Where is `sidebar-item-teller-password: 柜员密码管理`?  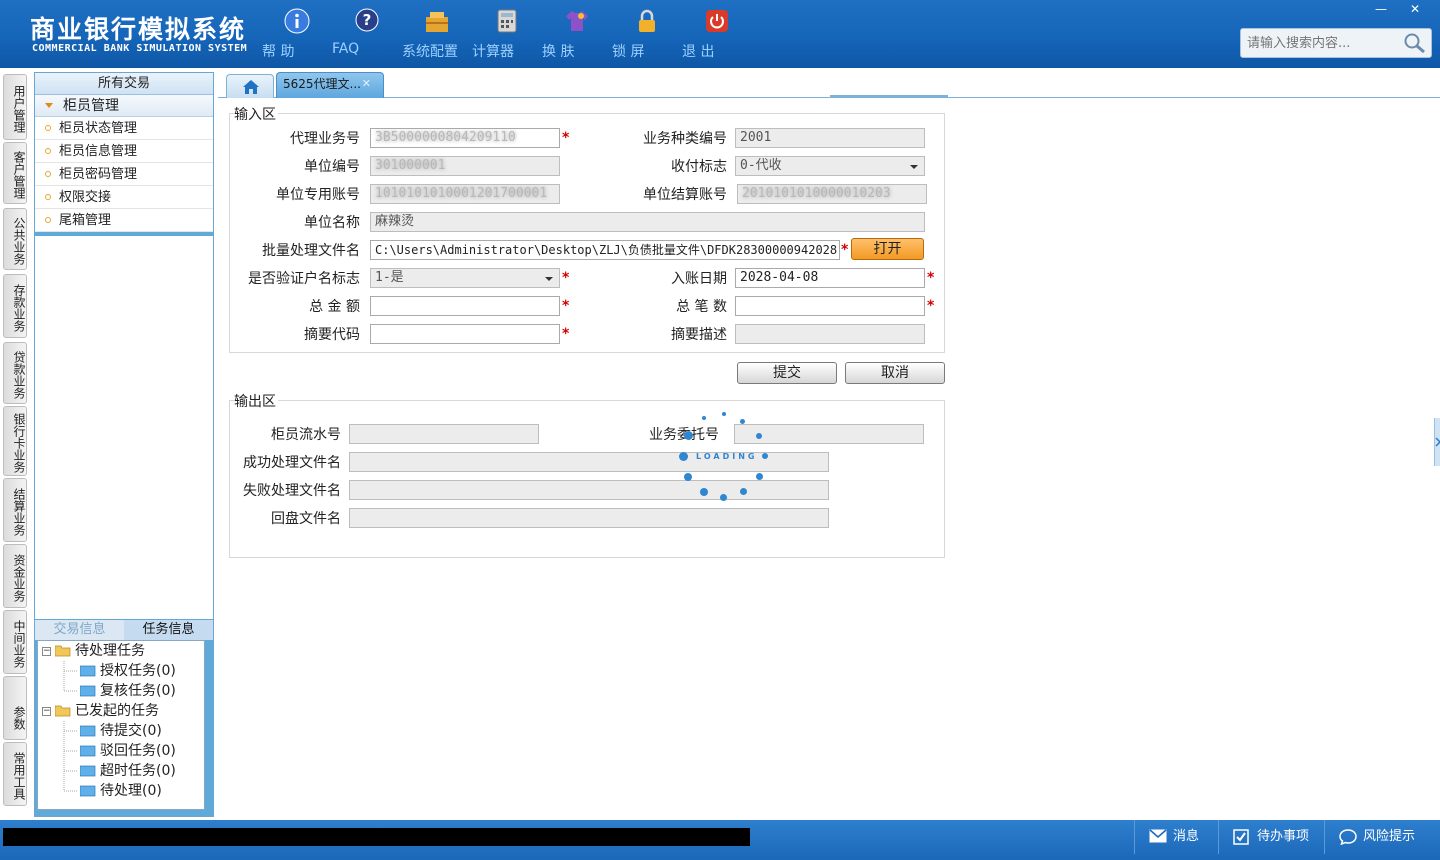
sidebar-item-teller-password: 柜员密码管理 is located at coordinates (124, 174).